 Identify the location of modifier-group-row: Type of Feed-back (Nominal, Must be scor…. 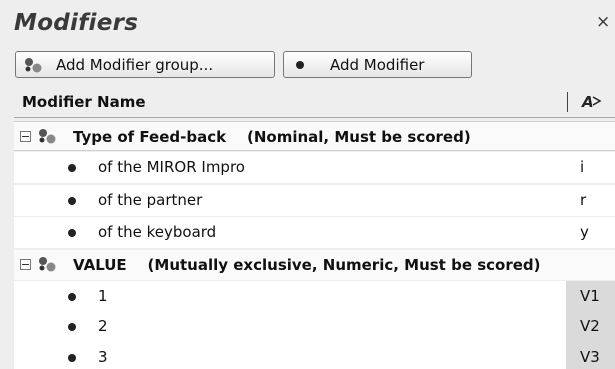
(314, 136).